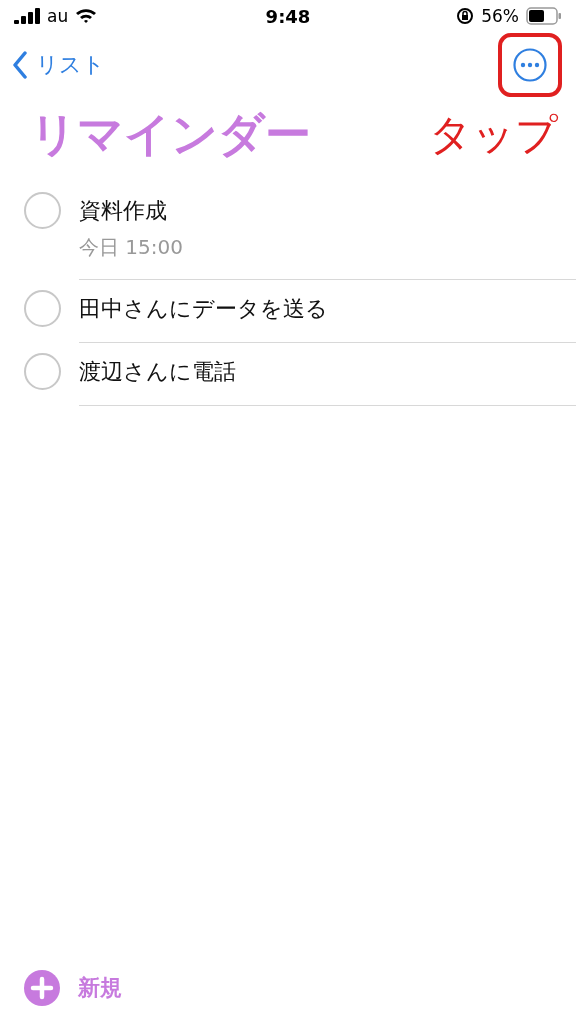 The image size is (576, 1024). Describe the element at coordinates (20, 65) in the screenshot. I see `back-chevron-icon` at that location.